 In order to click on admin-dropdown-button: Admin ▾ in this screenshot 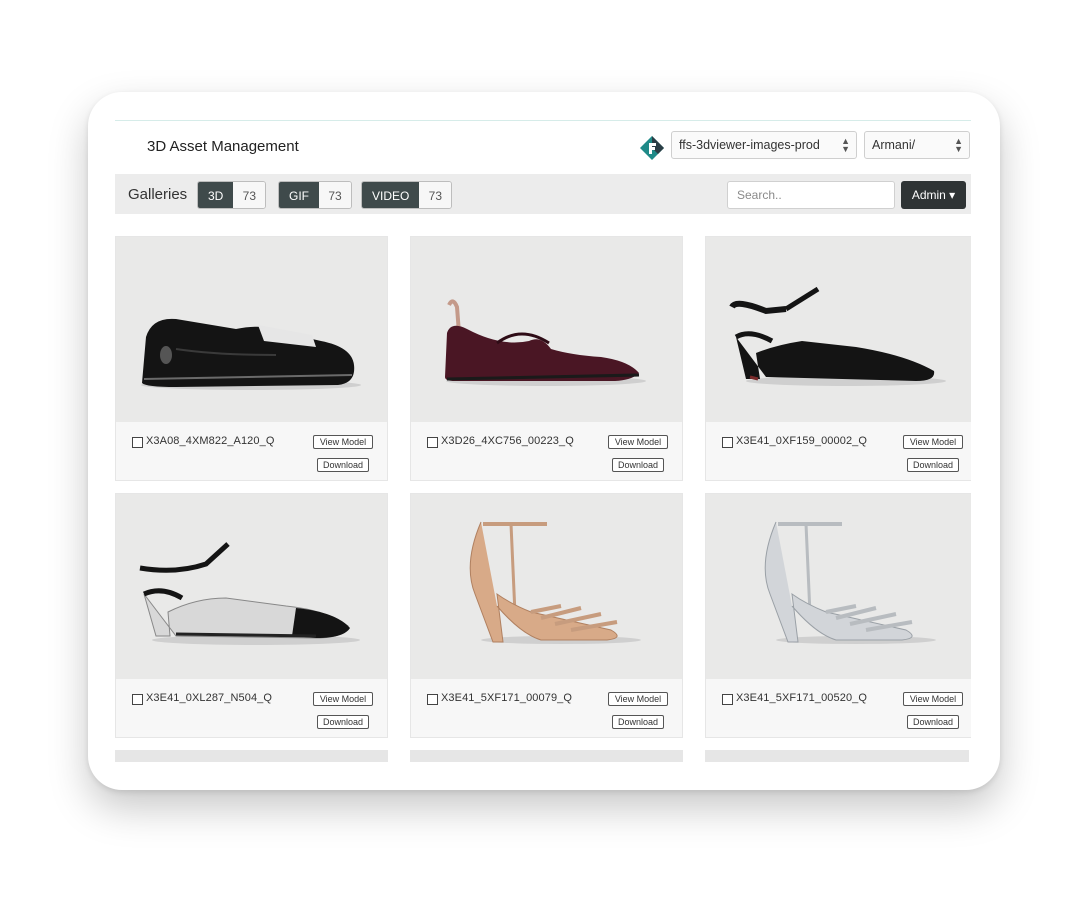, I will do `click(933, 195)`.